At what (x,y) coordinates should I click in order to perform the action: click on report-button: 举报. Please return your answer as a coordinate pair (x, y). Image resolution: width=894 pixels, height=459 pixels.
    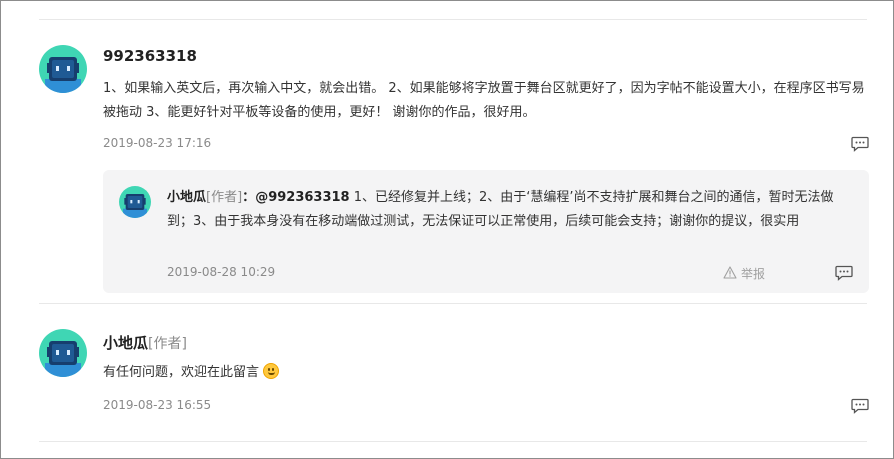
    Looking at the image, I should click on (744, 273).